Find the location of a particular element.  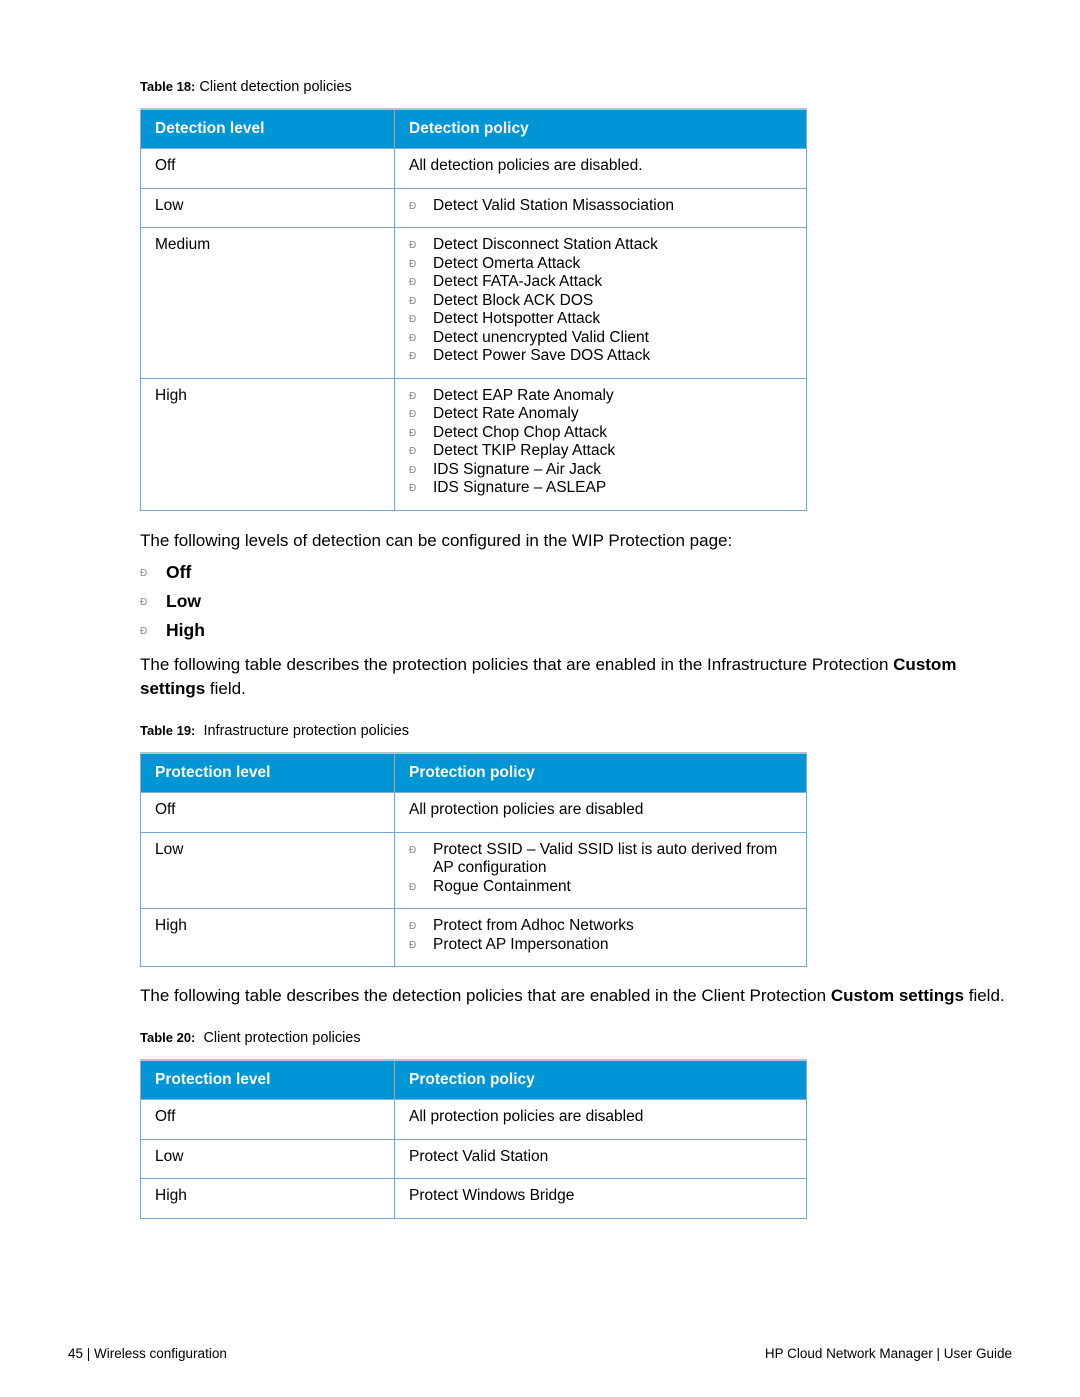

list-item: IDS Signature – ASLEAP is located at coordinates (600, 488).